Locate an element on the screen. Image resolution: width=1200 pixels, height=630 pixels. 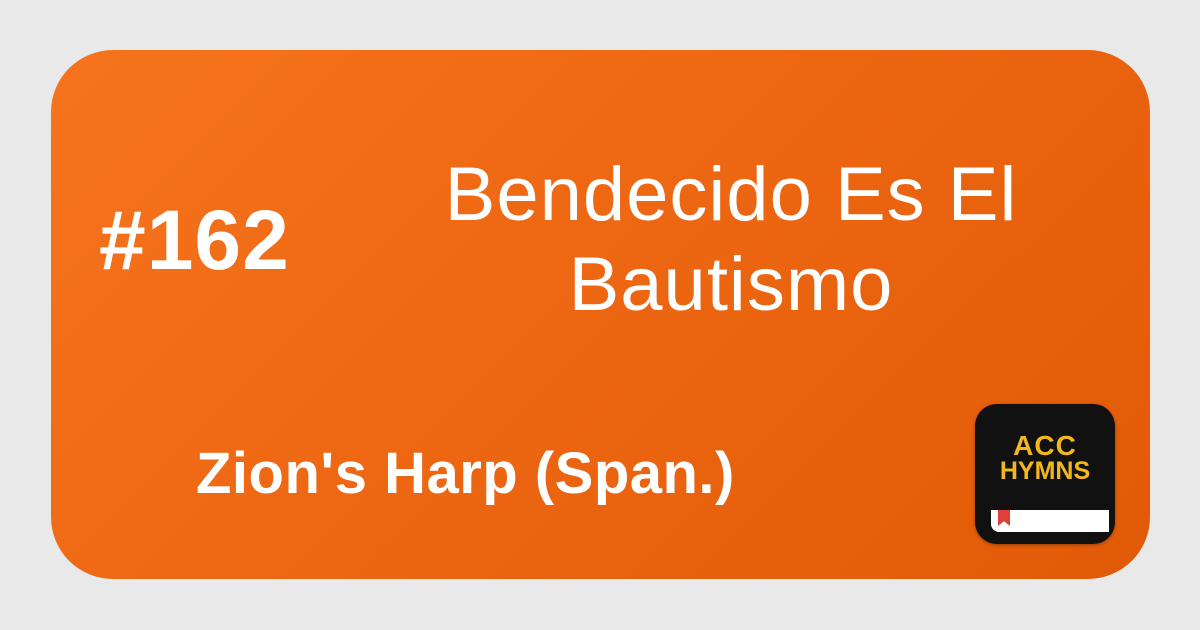
app-icon-label-acc: ACC is located at coordinates (1045, 445).